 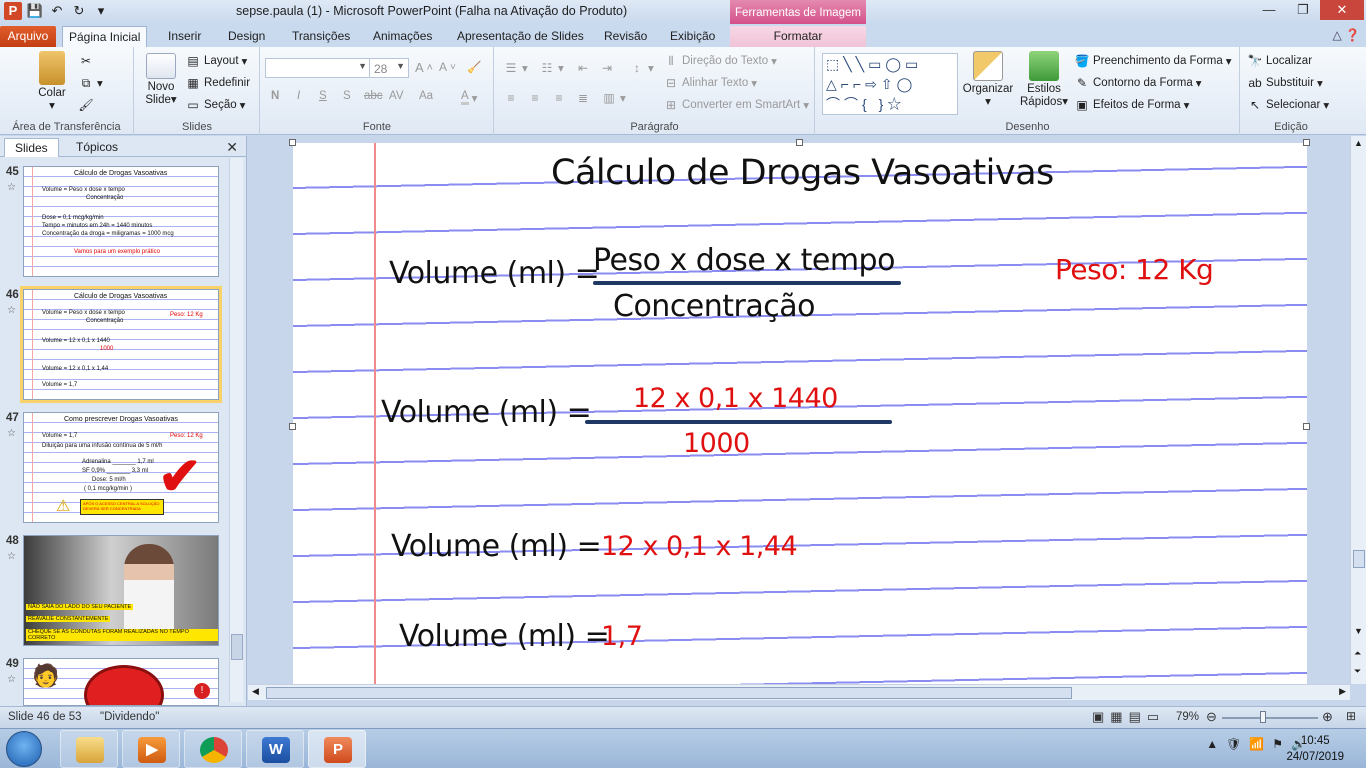 What do you see at coordinates (217, 83) in the screenshot?
I see `reset-button: ▦ Redefinir` at bounding box center [217, 83].